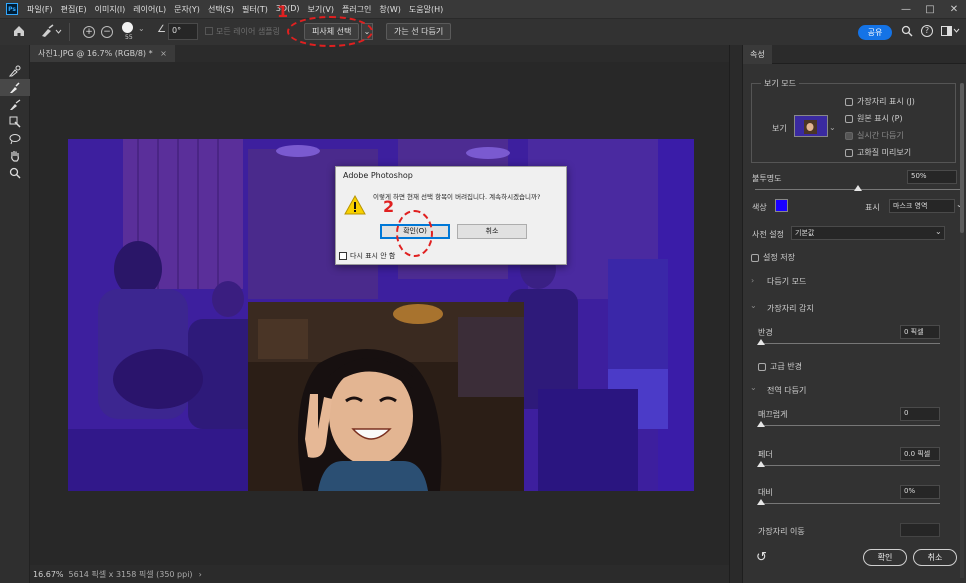 The width and height of the screenshot is (966, 583). I want to click on add-to-selection-icon: +, so click(89, 32).